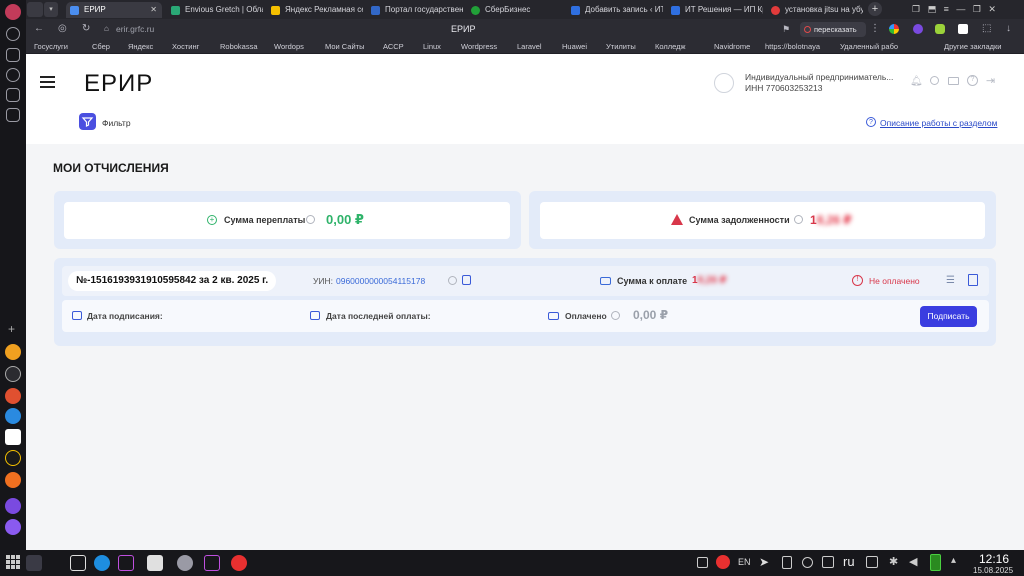  What do you see at coordinates (787, 562) in the screenshot?
I see `clipboard-icon` at bounding box center [787, 562].